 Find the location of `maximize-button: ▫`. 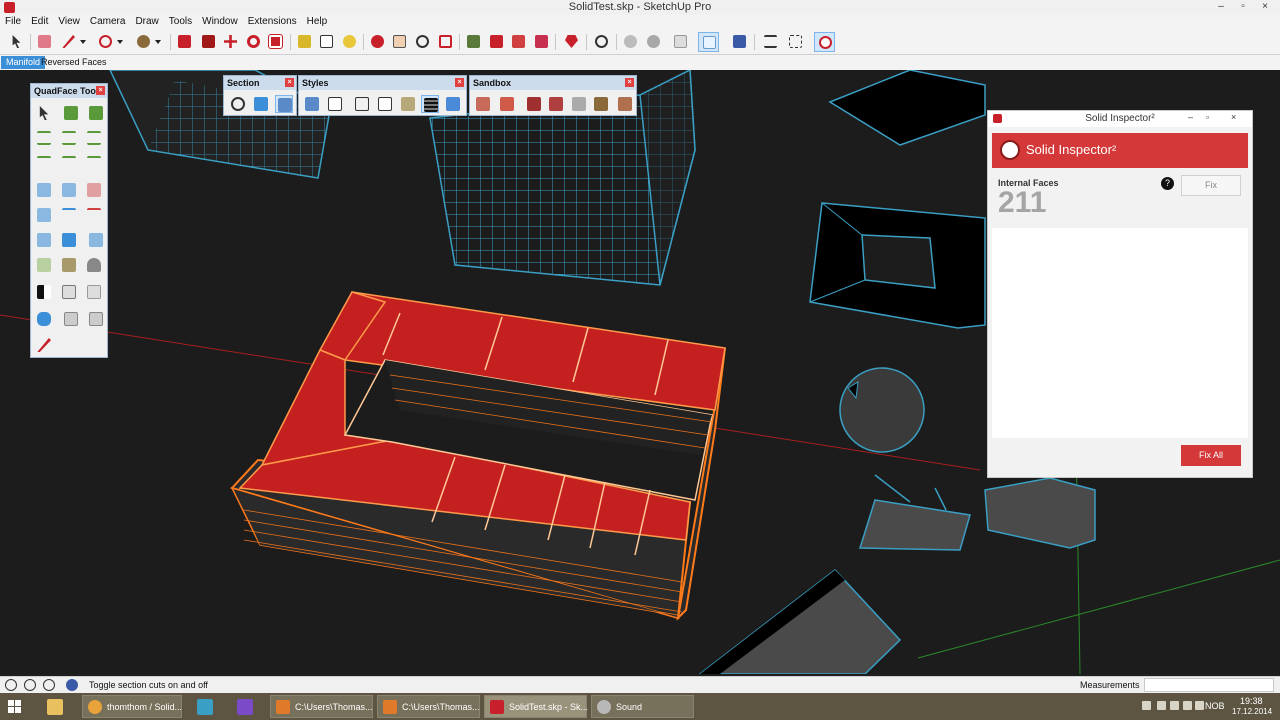

maximize-button: ▫ is located at coordinates (1243, 7).